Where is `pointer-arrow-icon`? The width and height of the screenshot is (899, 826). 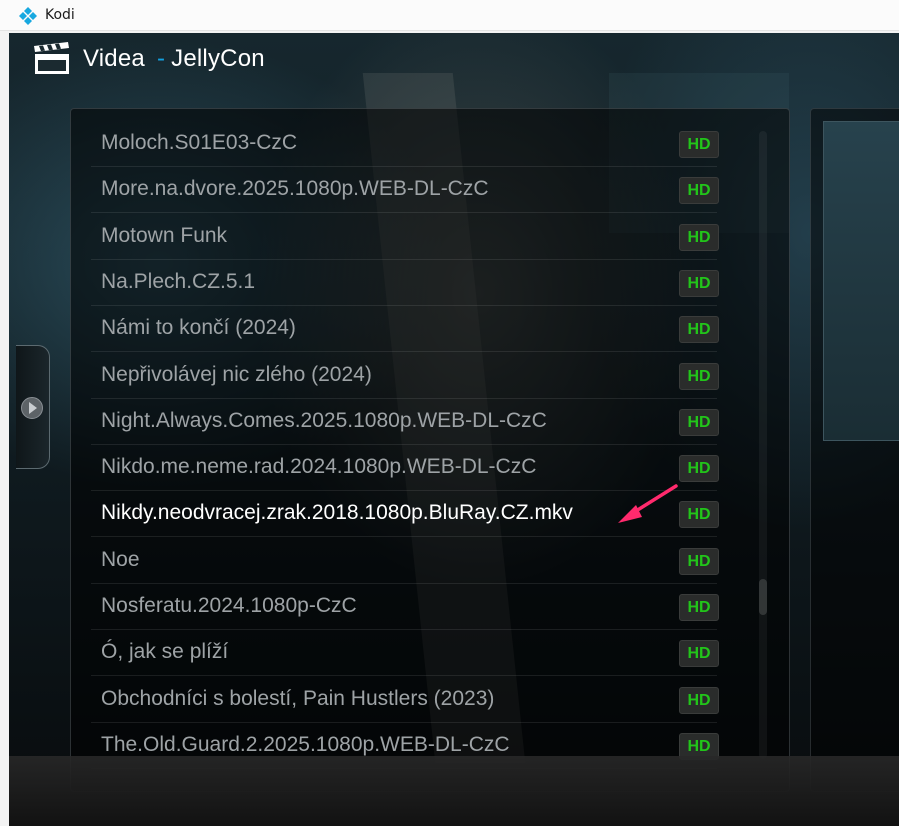 pointer-arrow-icon is located at coordinates (648, 503).